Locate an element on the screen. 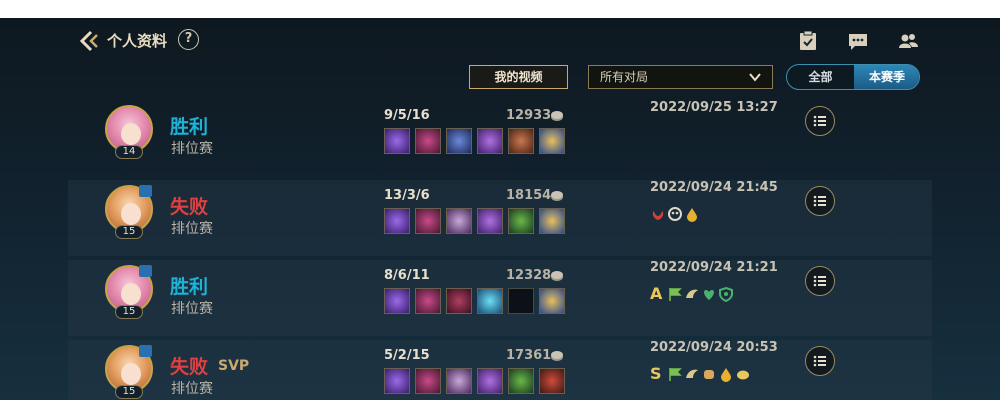 The height and width of the screenshot is (400, 1000). grade-a-badge: A is located at coordinates (656, 293).